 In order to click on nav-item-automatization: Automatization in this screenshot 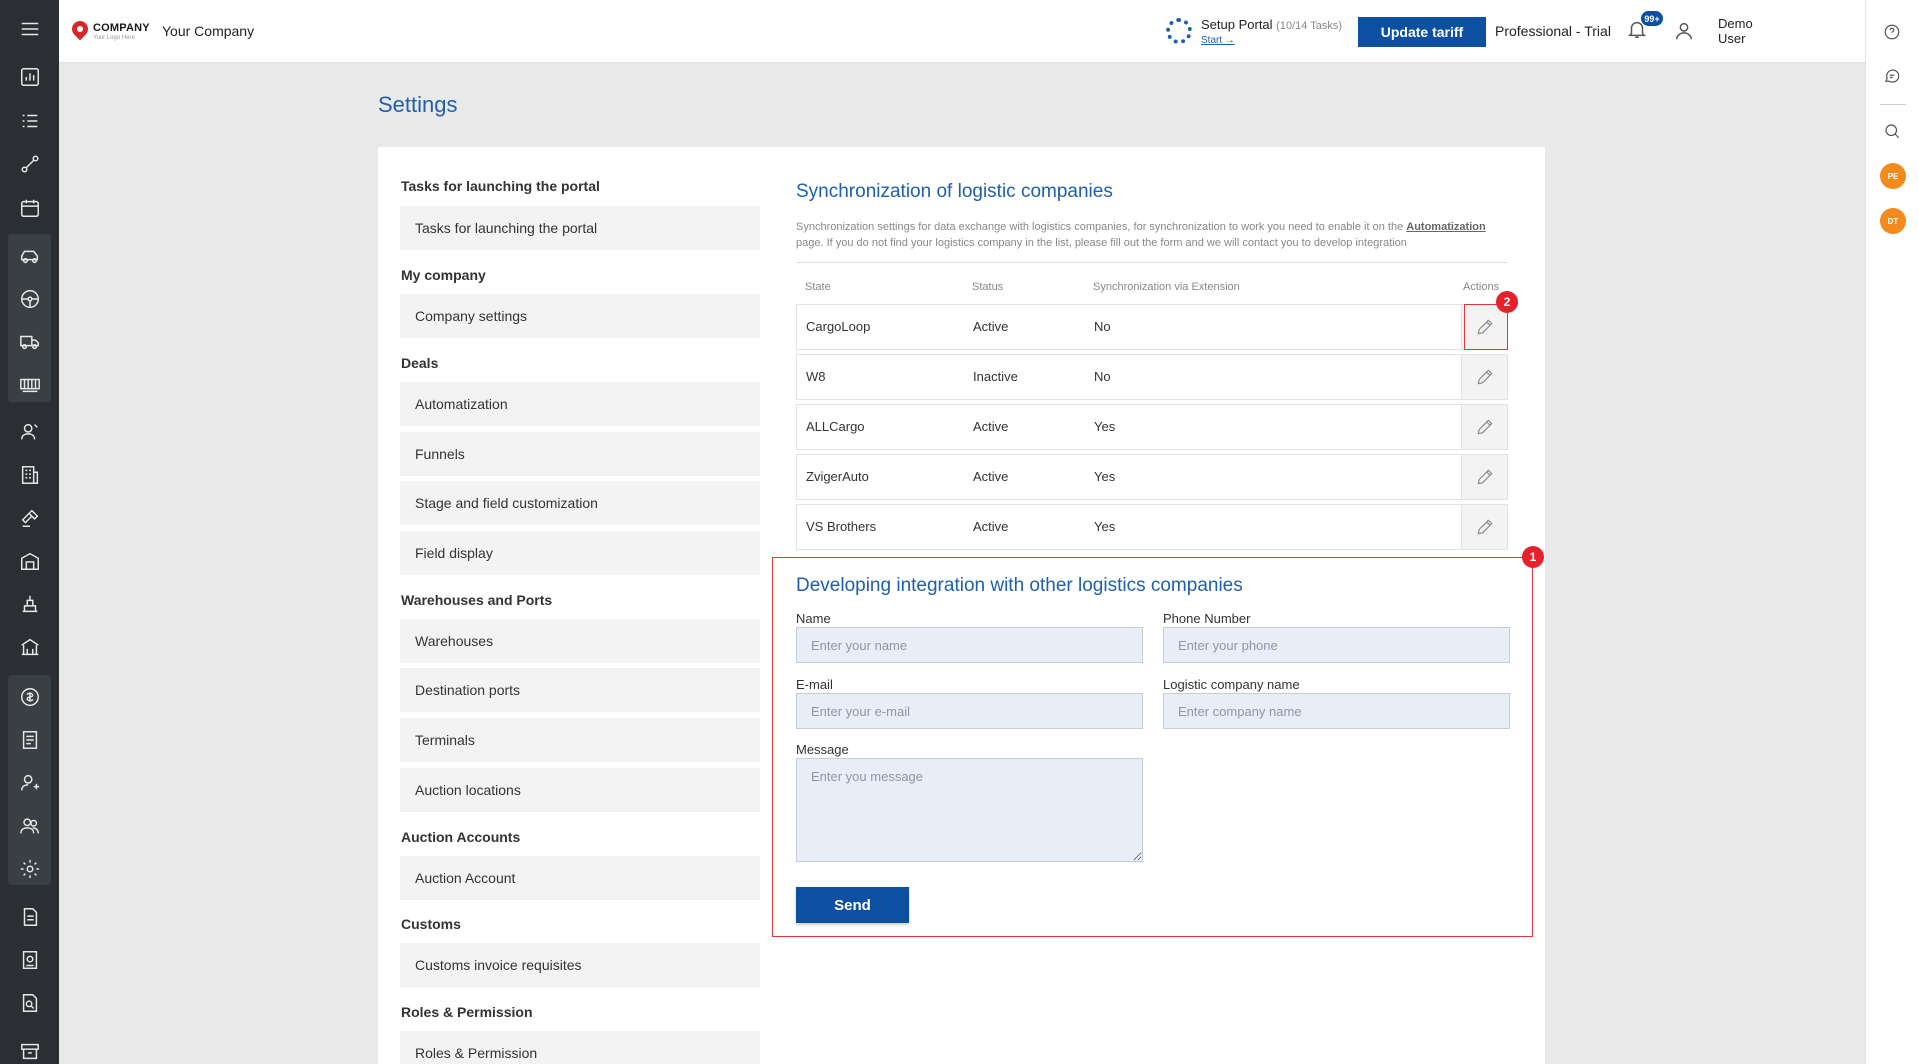, I will do `click(580, 404)`.